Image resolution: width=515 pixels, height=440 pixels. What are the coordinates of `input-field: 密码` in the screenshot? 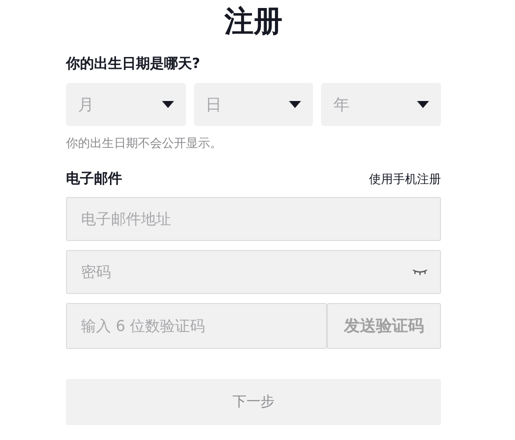 It's located at (253, 272).